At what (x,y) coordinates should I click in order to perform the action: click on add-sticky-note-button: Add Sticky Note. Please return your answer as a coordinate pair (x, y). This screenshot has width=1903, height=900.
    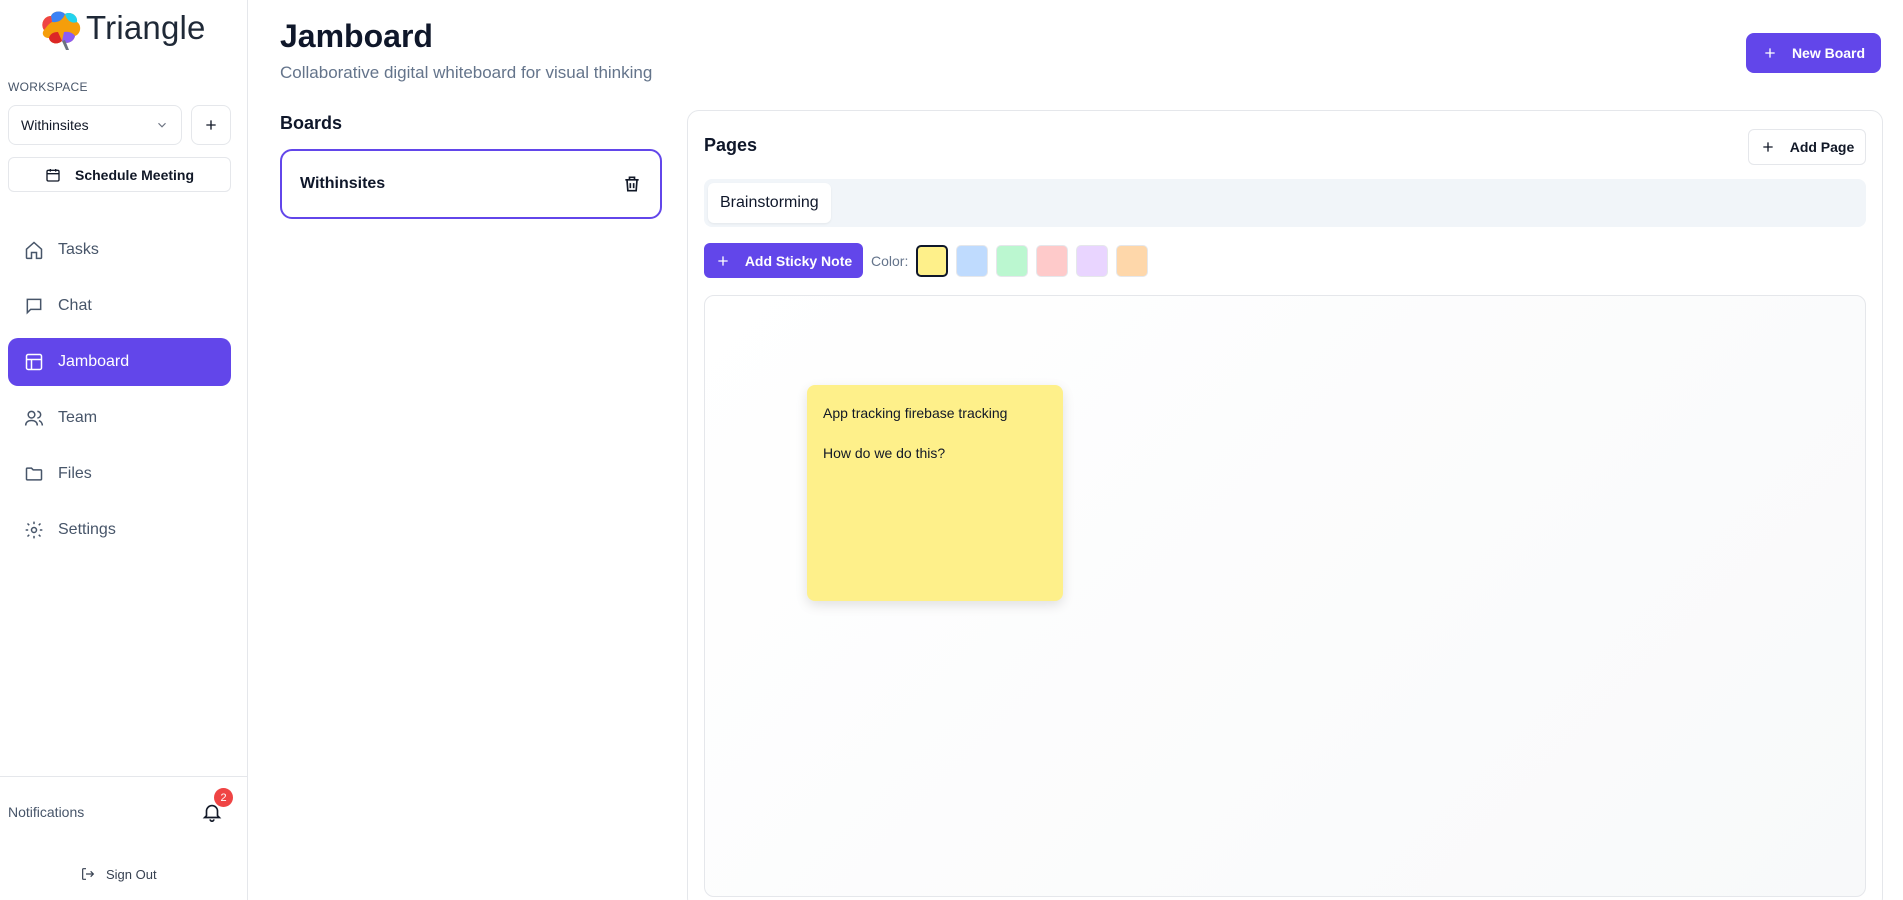
    Looking at the image, I should click on (783, 260).